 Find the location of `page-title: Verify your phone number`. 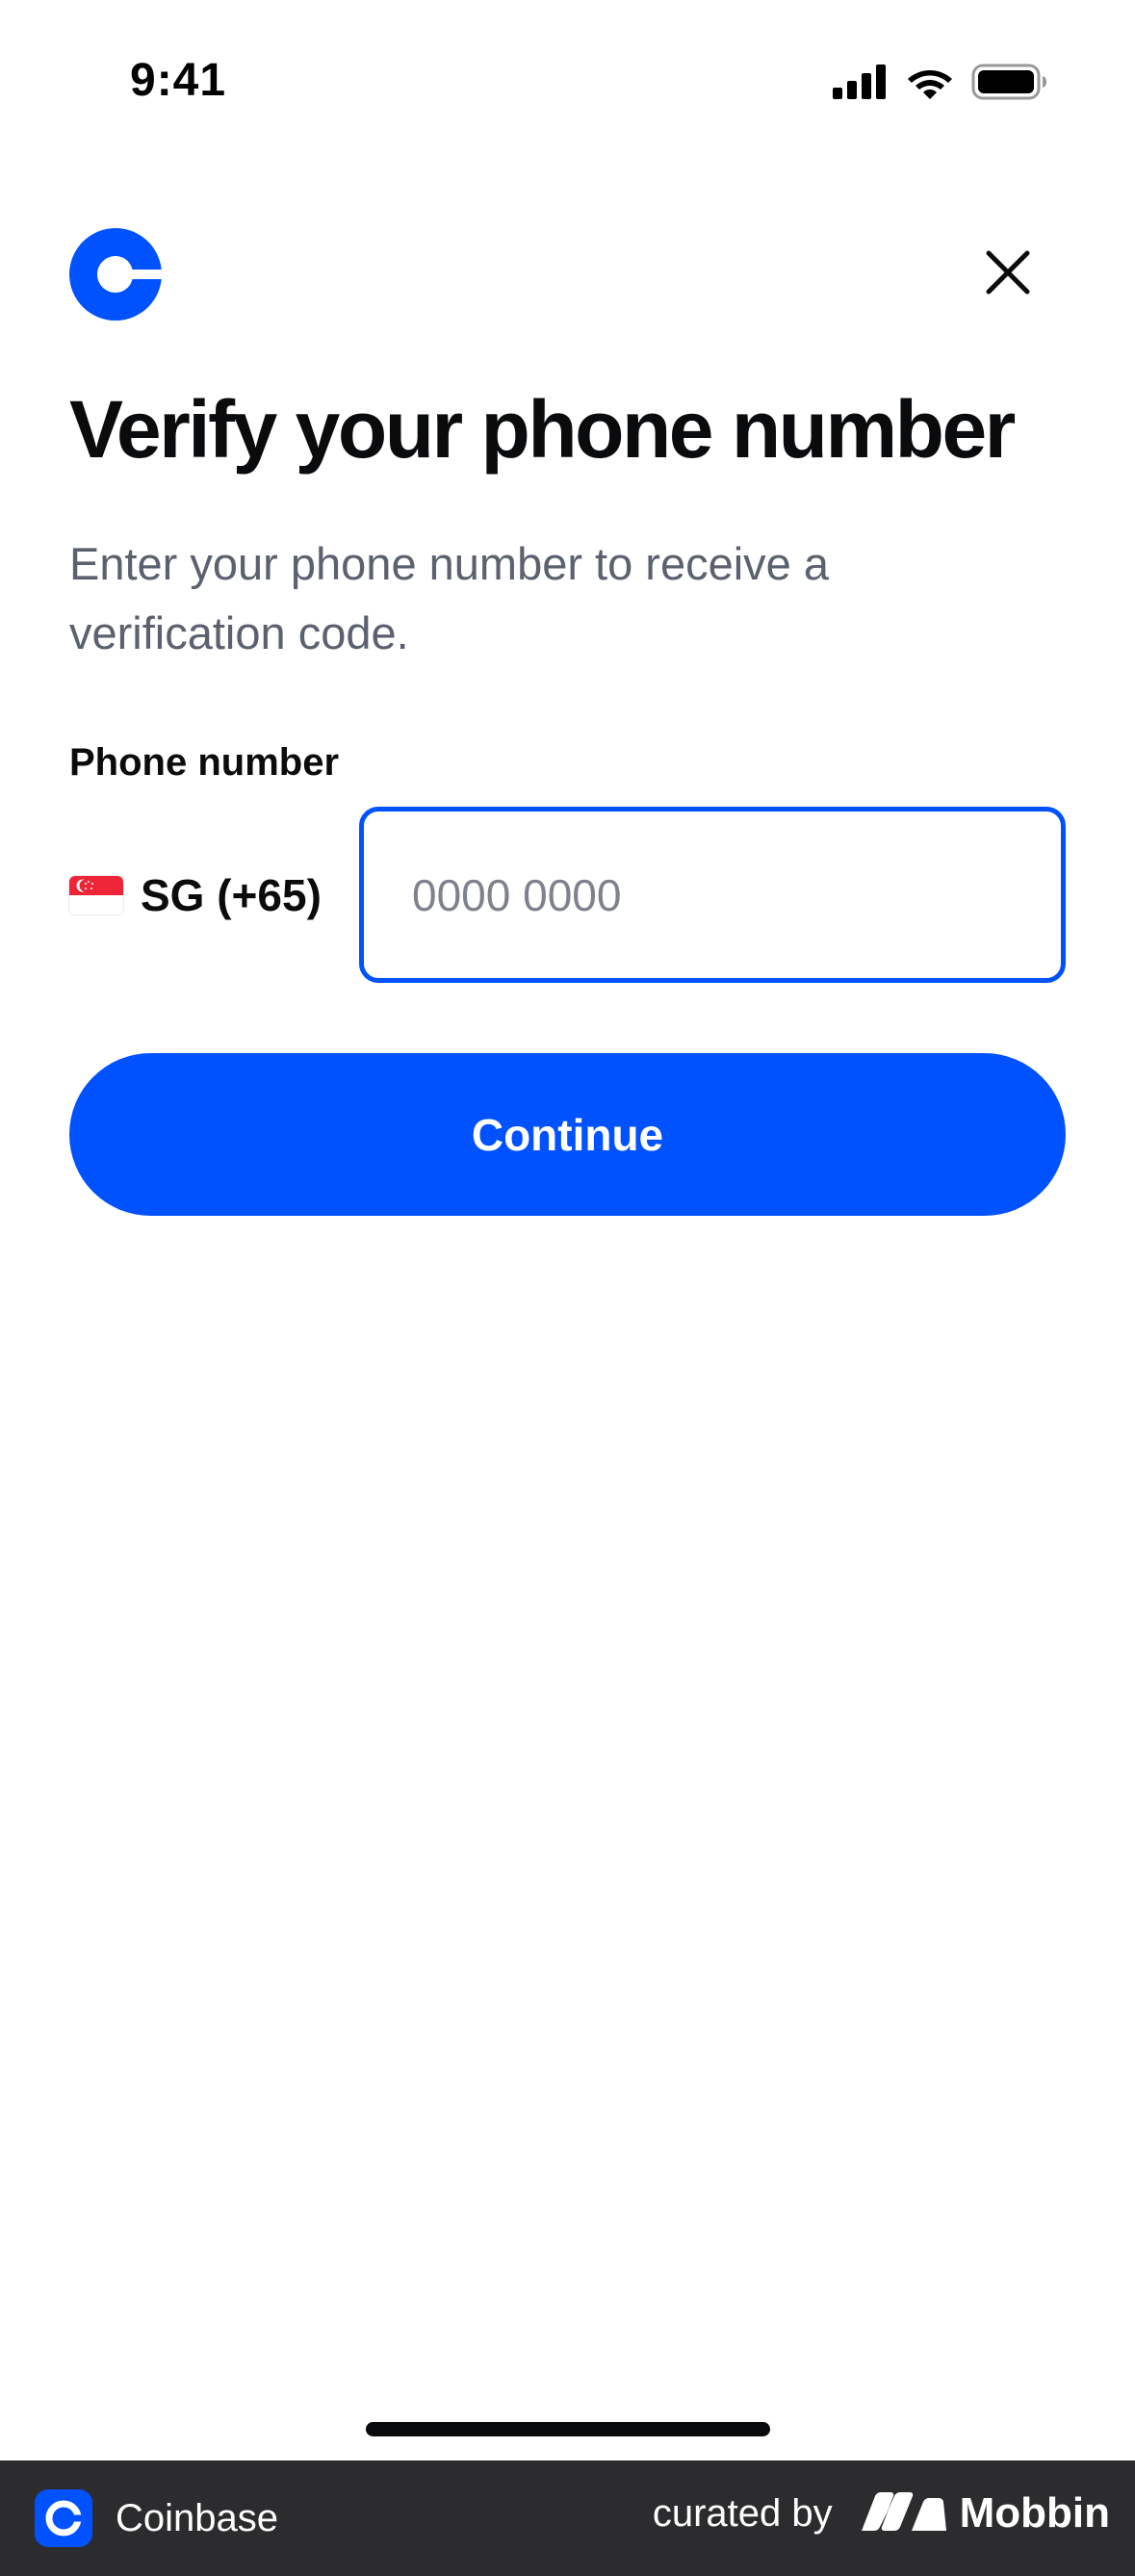

page-title: Verify your phone number is located at coordinates (542, 430).